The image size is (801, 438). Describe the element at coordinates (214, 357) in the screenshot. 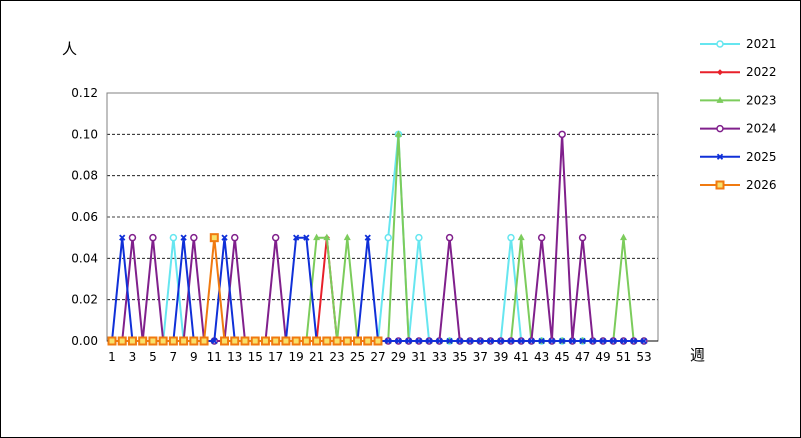

I see `x-tick-label: 11` at that location.